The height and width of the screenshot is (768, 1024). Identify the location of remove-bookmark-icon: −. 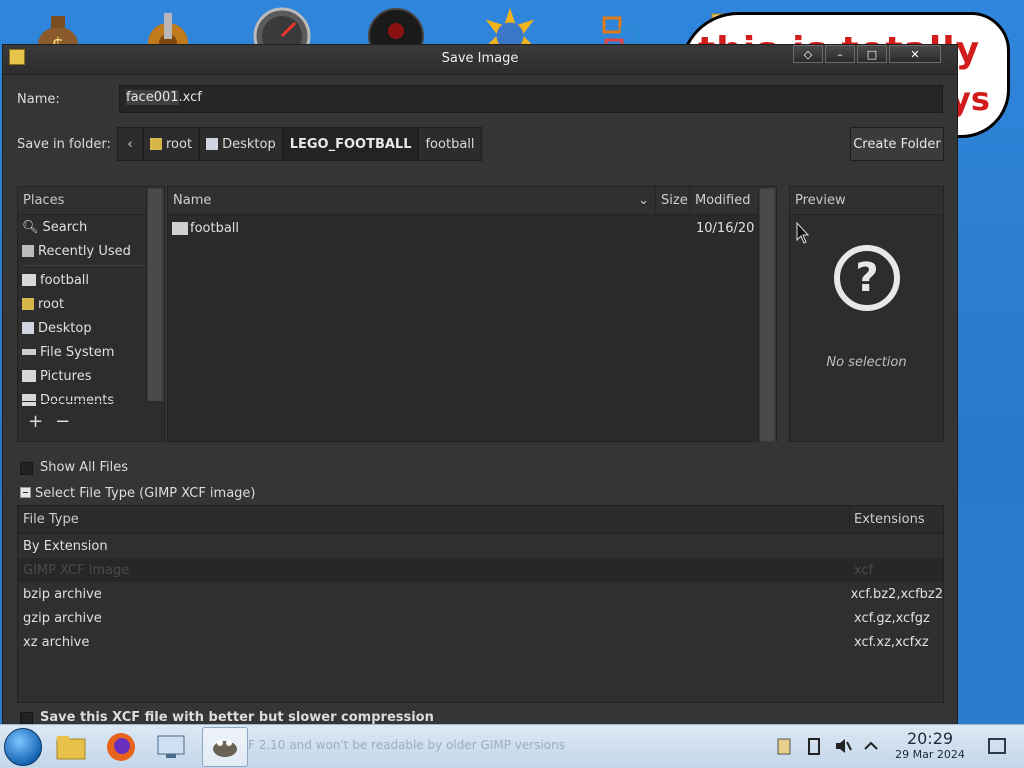
(62, 421).